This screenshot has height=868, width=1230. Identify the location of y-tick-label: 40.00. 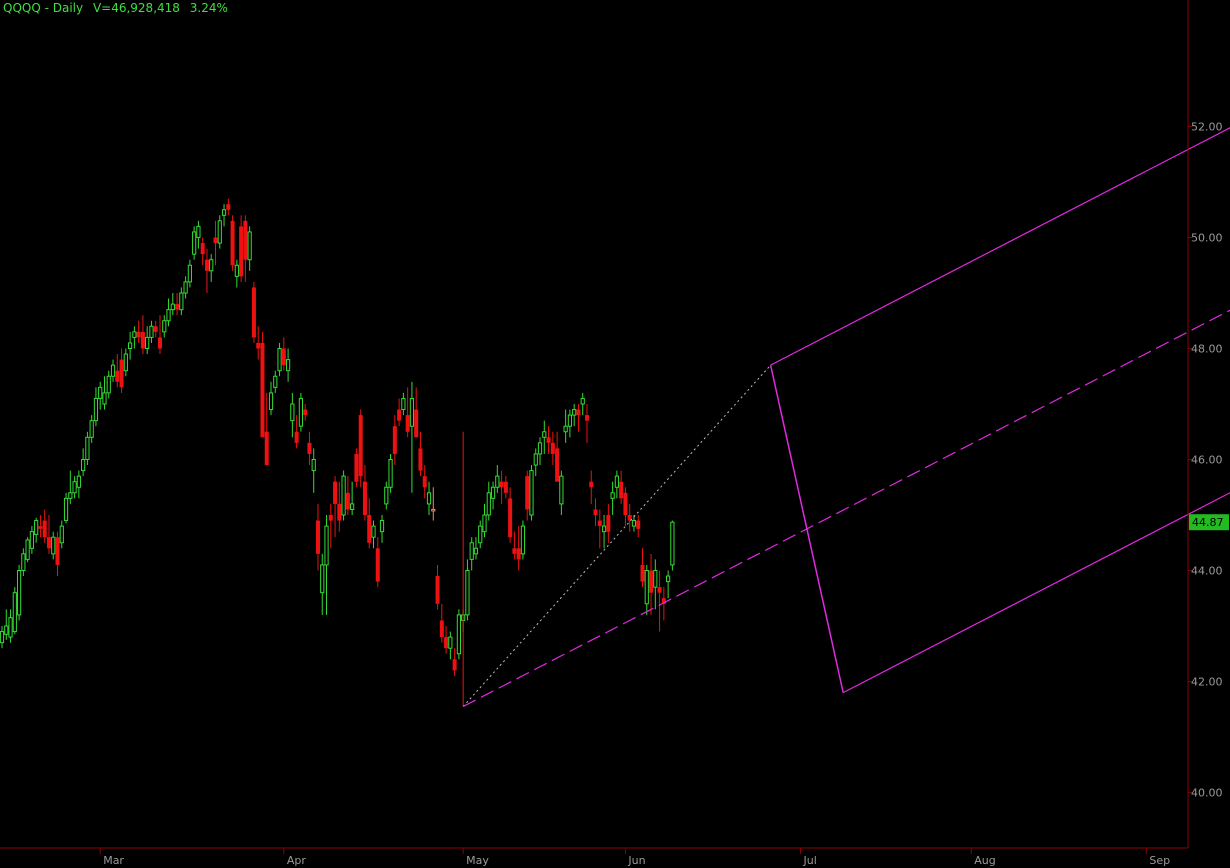
(1207, 793).